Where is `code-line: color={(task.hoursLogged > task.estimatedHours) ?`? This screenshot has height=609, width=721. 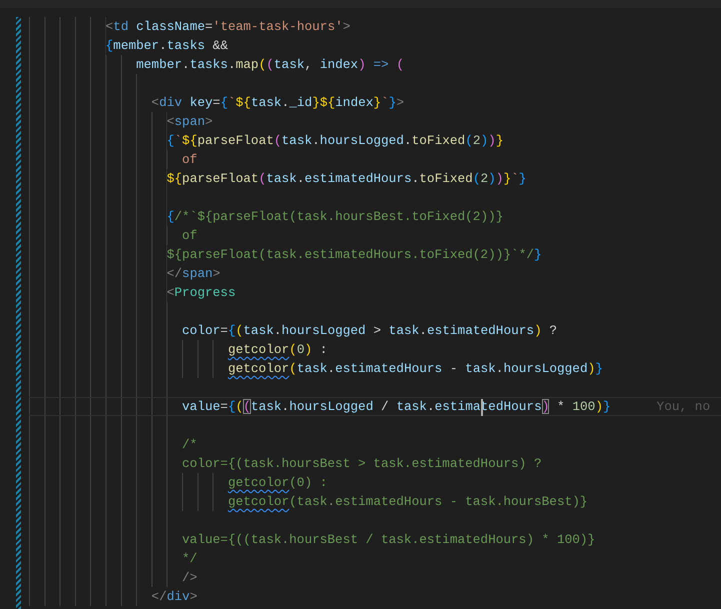 code-line: color={(task.hoursLogged > task.estimatedHours) ? is located at coordinates (370, 330).